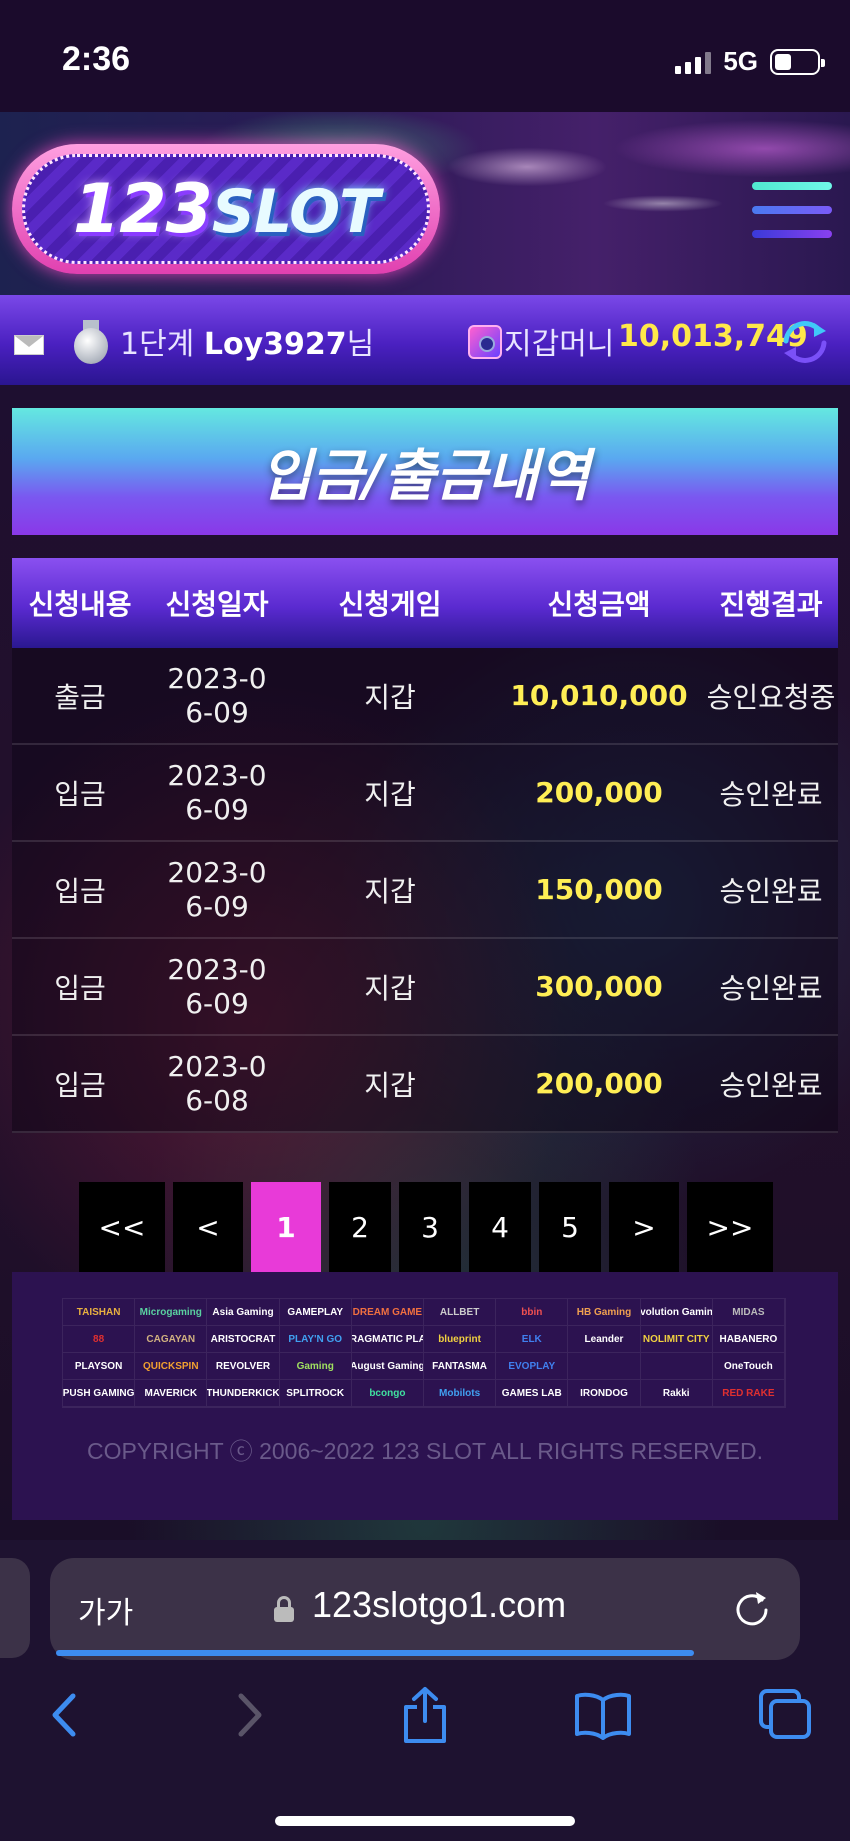 The image size is (850, 1841). I want to click on page-button-5: 5, so click(570, 1227).